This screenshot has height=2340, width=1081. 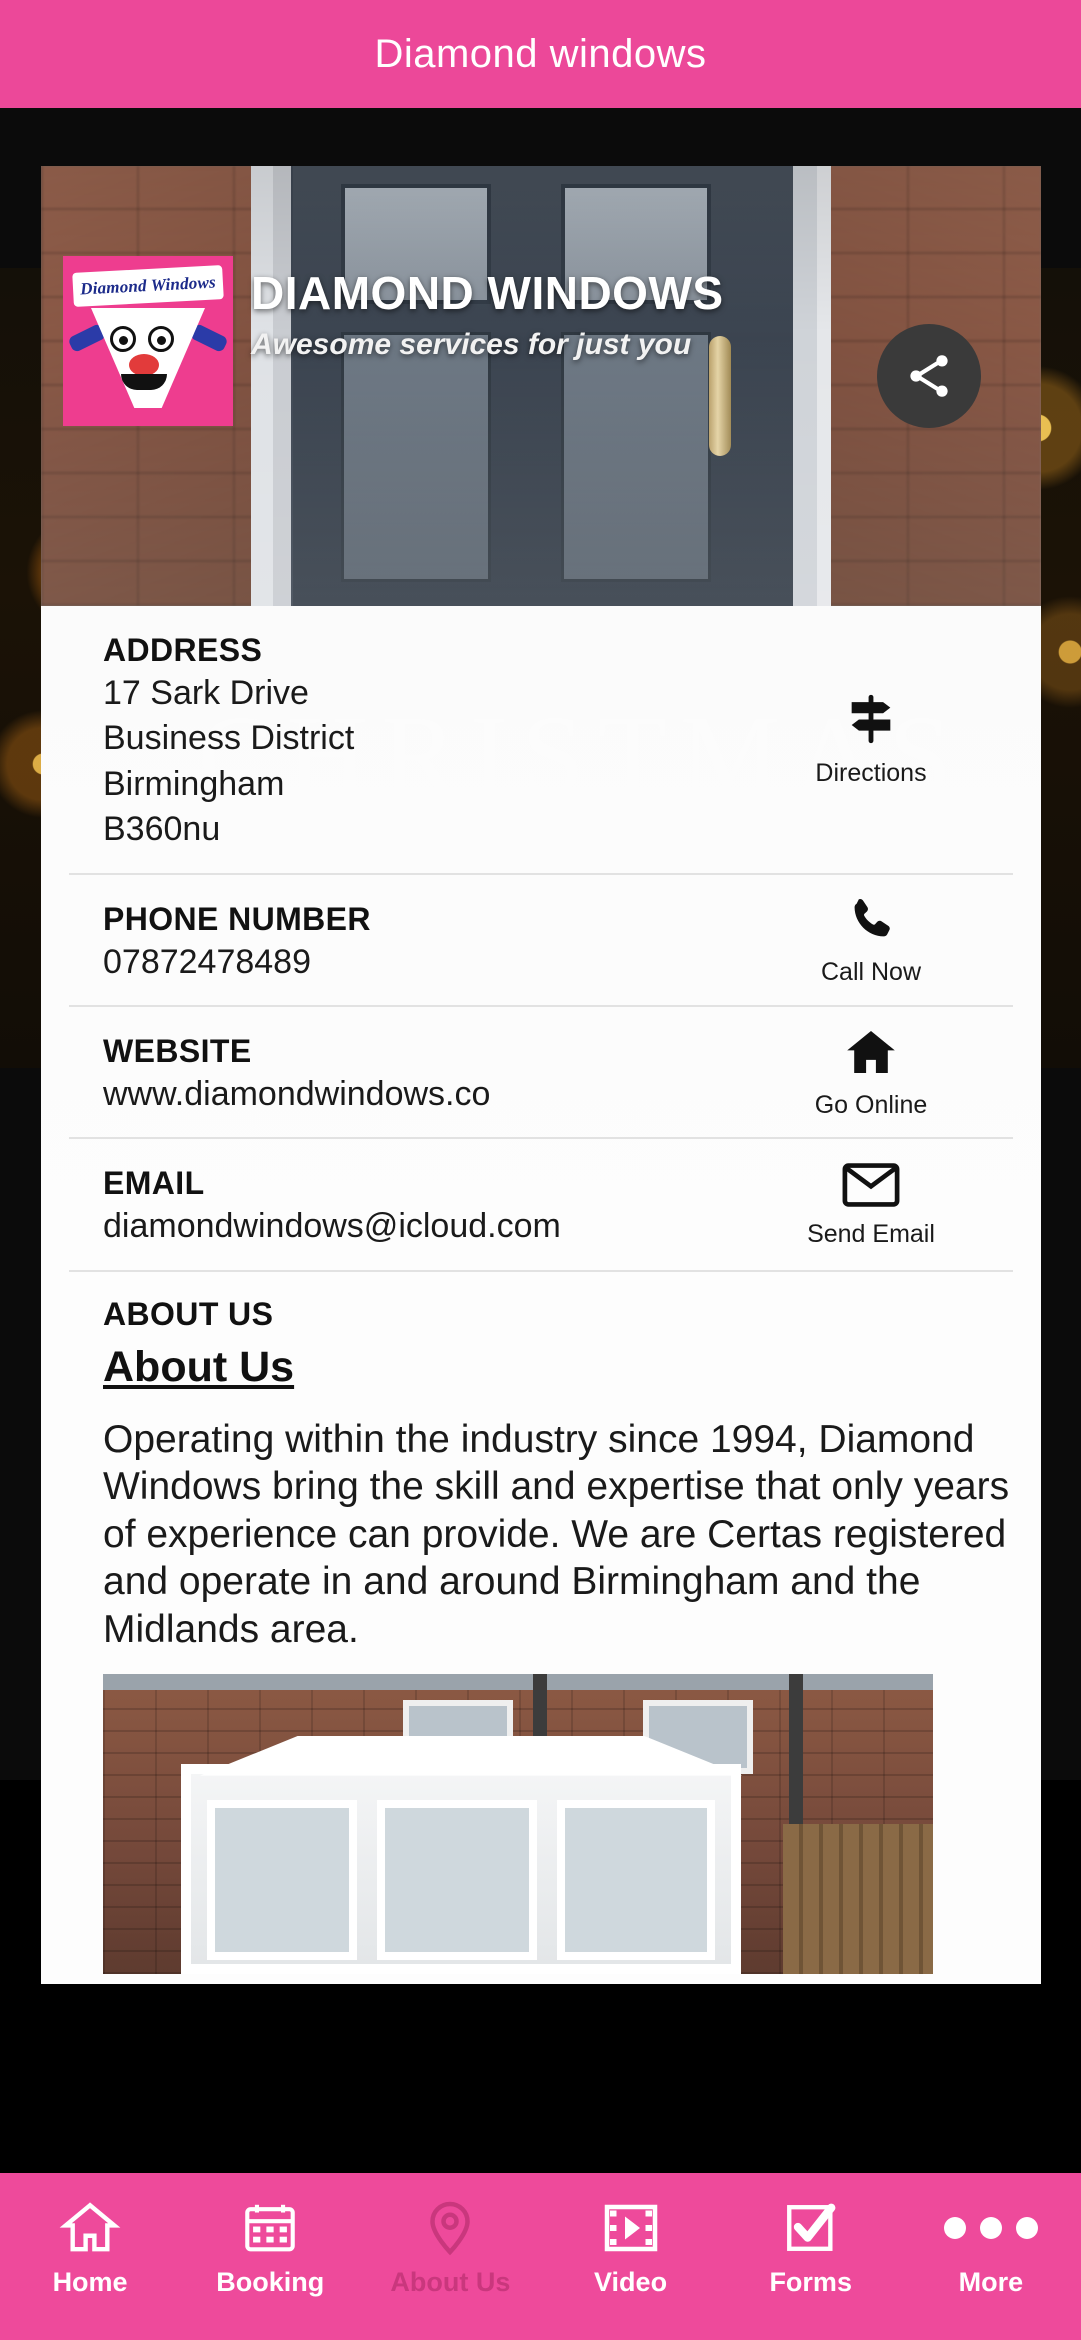 What do you see at coordinates (811, 2228) in the screenshot?
I see `checklist-icon` at bounding box center [811, 2228].